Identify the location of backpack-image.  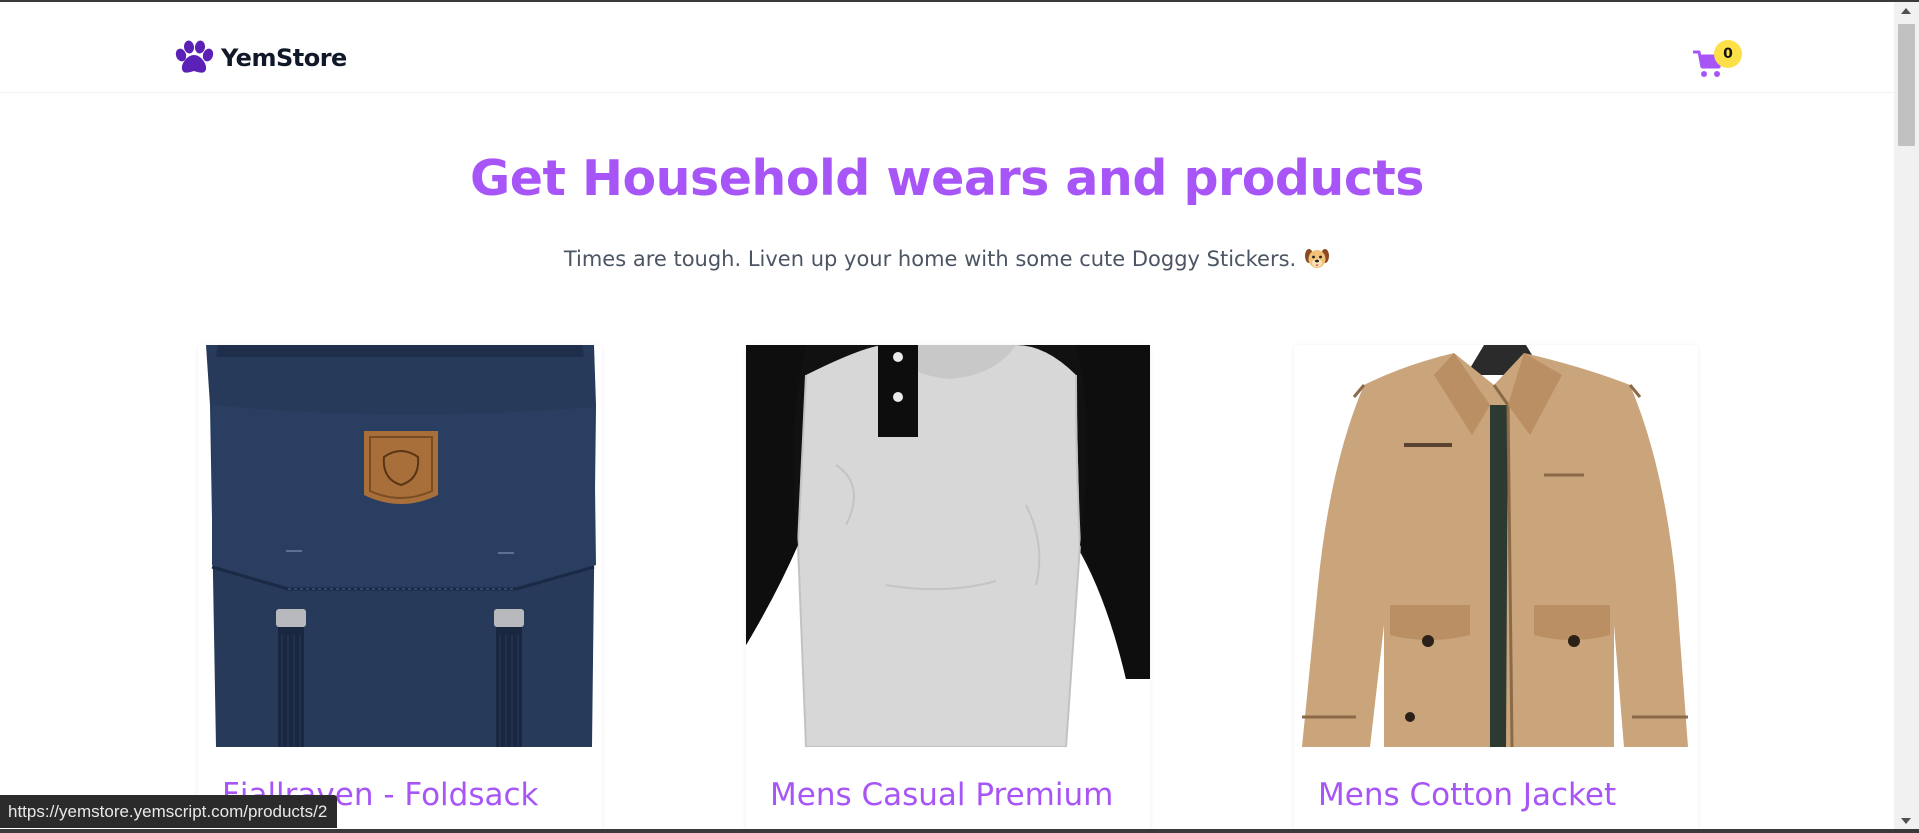
(400, 546).